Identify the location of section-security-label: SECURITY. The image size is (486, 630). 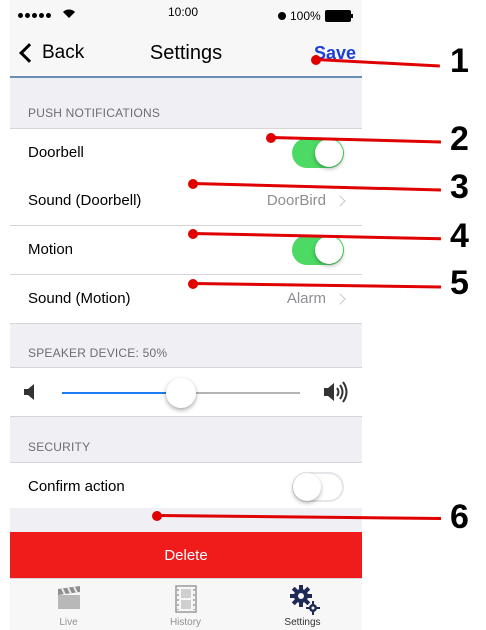
(59, 447).